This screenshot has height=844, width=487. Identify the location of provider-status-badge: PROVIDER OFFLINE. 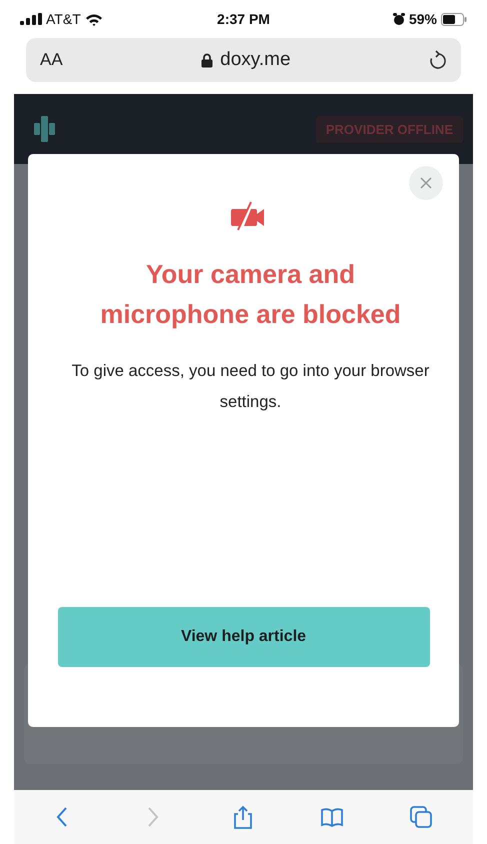
(389, 129).